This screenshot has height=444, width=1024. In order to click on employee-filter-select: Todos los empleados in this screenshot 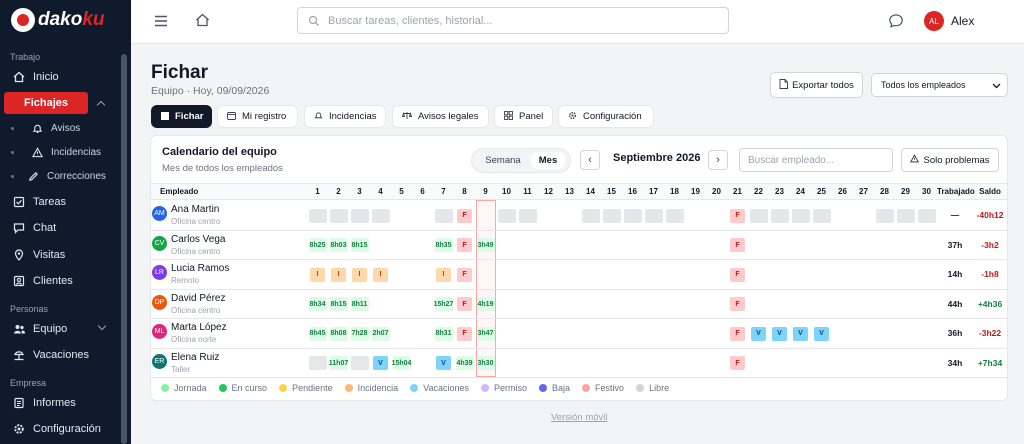, I will do `click(939, 85)`.